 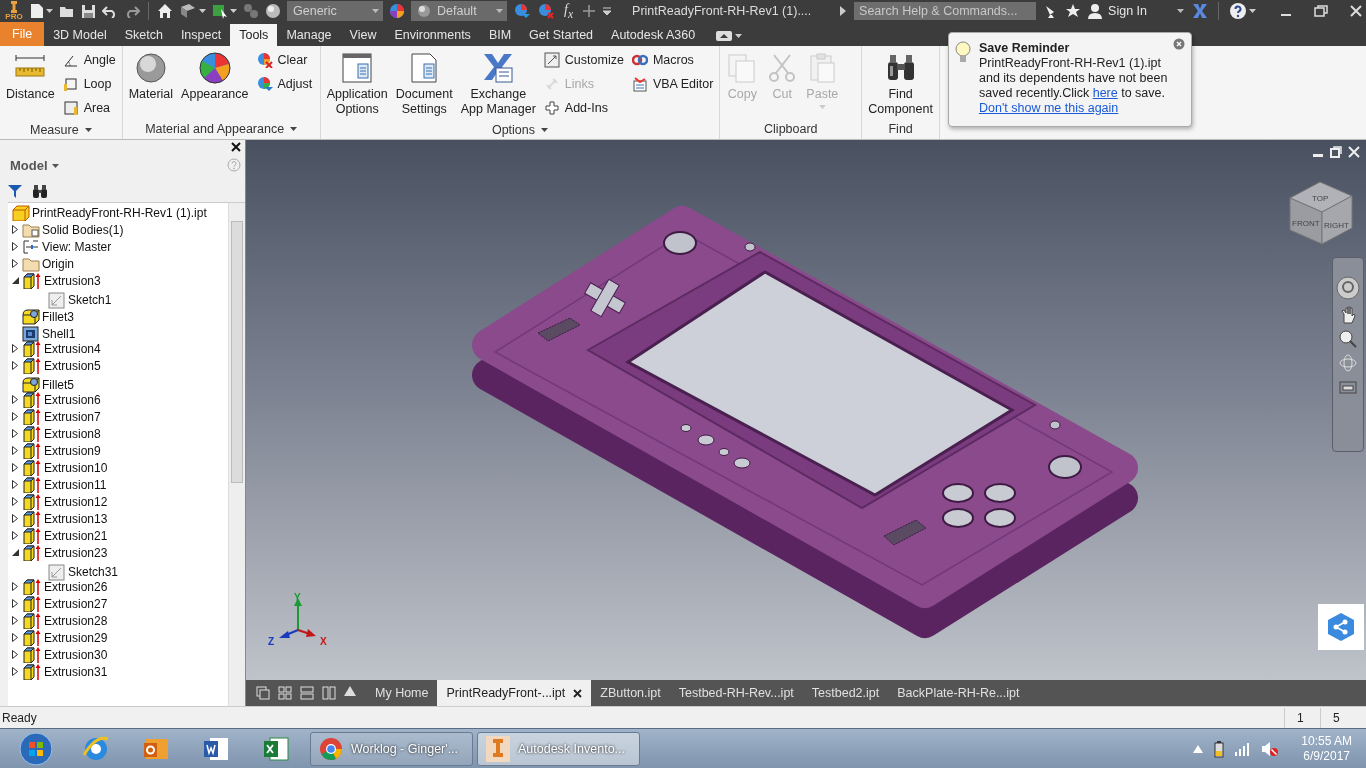 What do you see at coordinates (40, 191) in the screenshot?
I see `binoculars-icon` at bounding box center [40, 191].